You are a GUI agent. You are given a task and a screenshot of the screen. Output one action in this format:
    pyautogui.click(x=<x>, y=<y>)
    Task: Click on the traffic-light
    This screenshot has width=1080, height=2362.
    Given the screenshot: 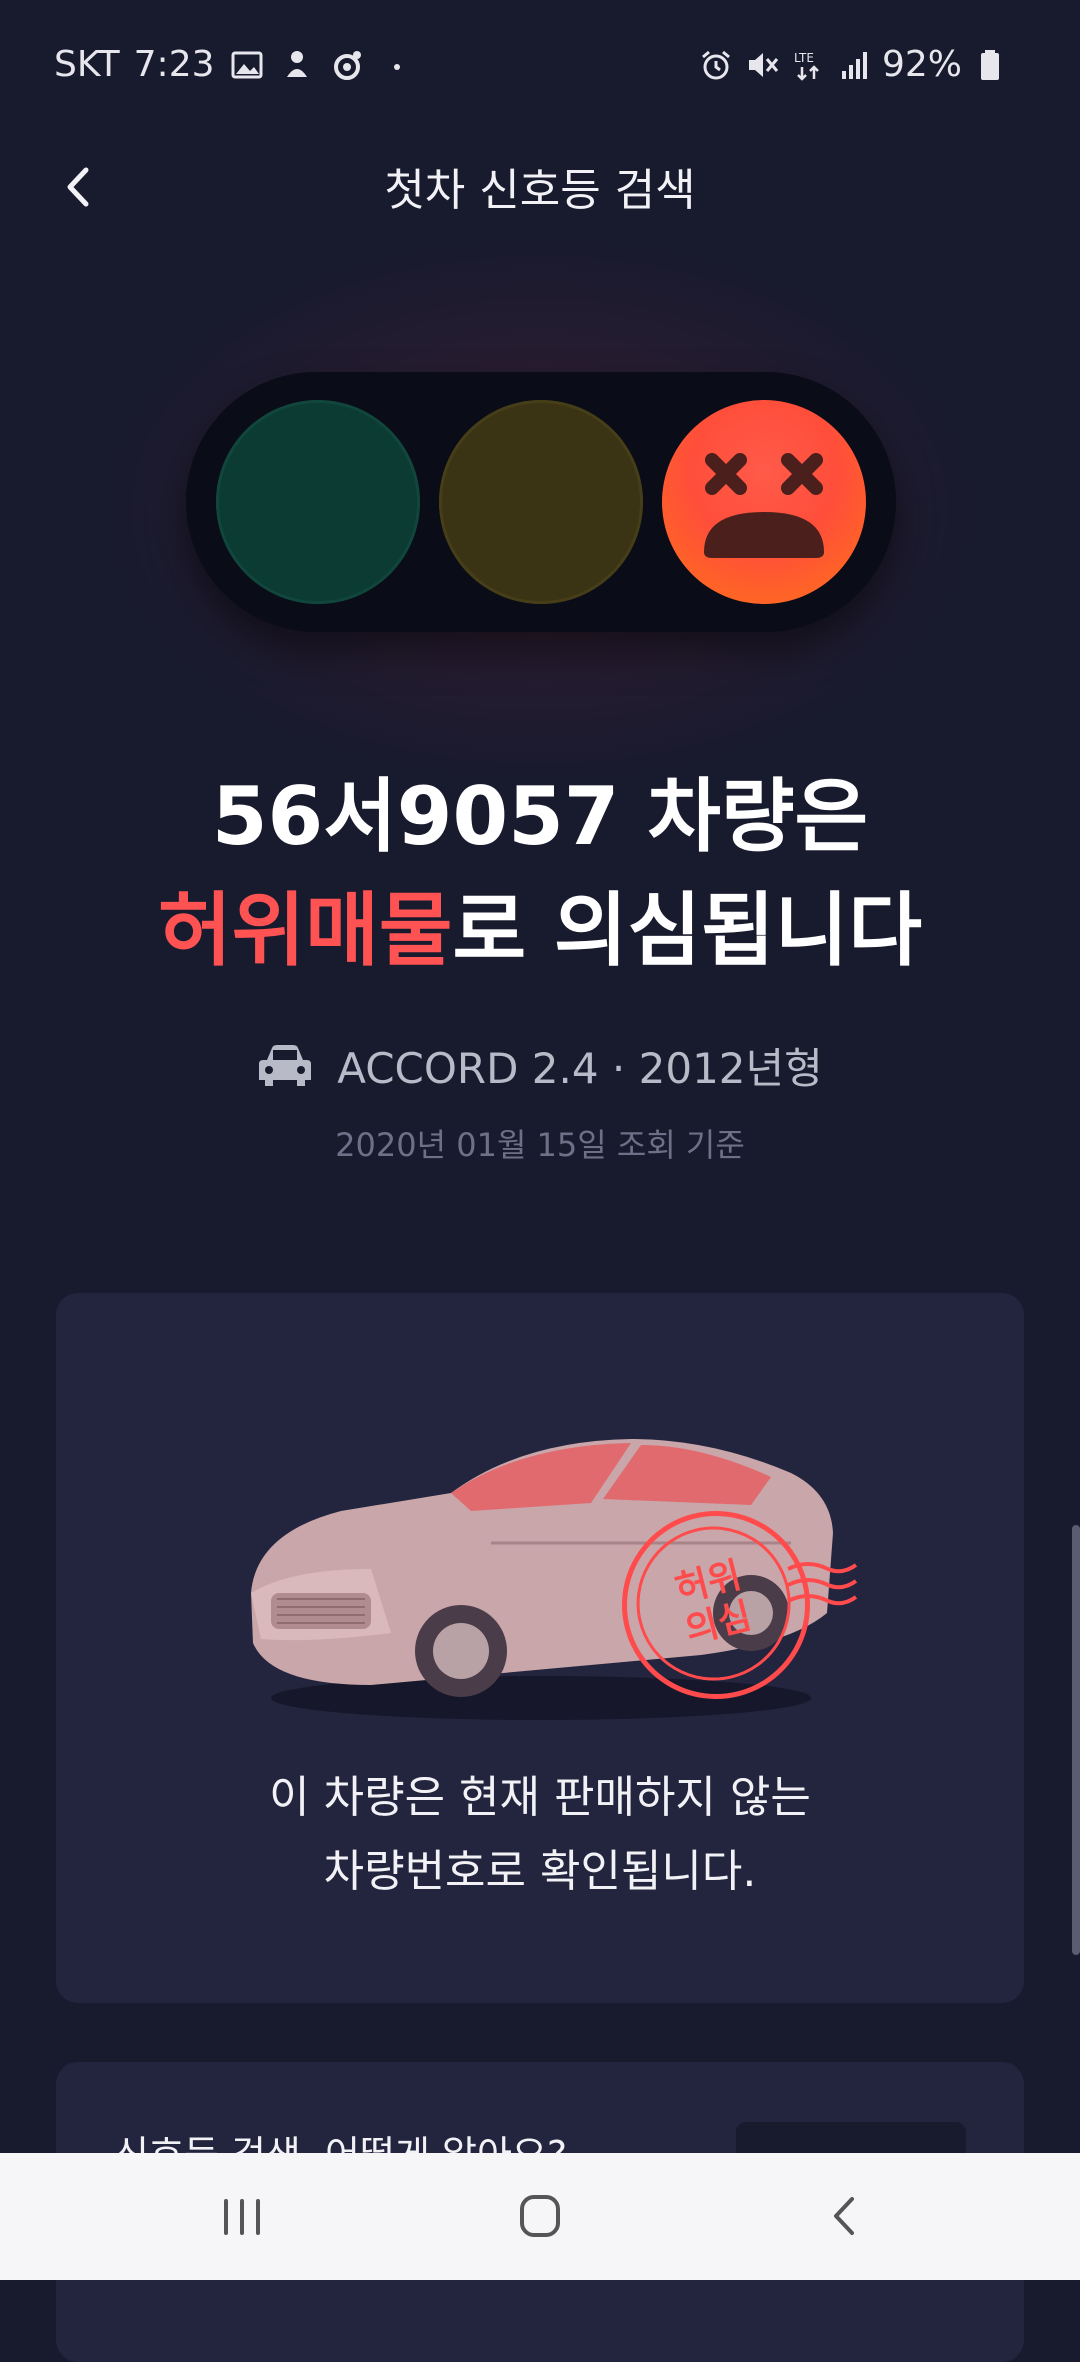 What is the action you would take?
    pyautogui.click(x=541, y=502)
    